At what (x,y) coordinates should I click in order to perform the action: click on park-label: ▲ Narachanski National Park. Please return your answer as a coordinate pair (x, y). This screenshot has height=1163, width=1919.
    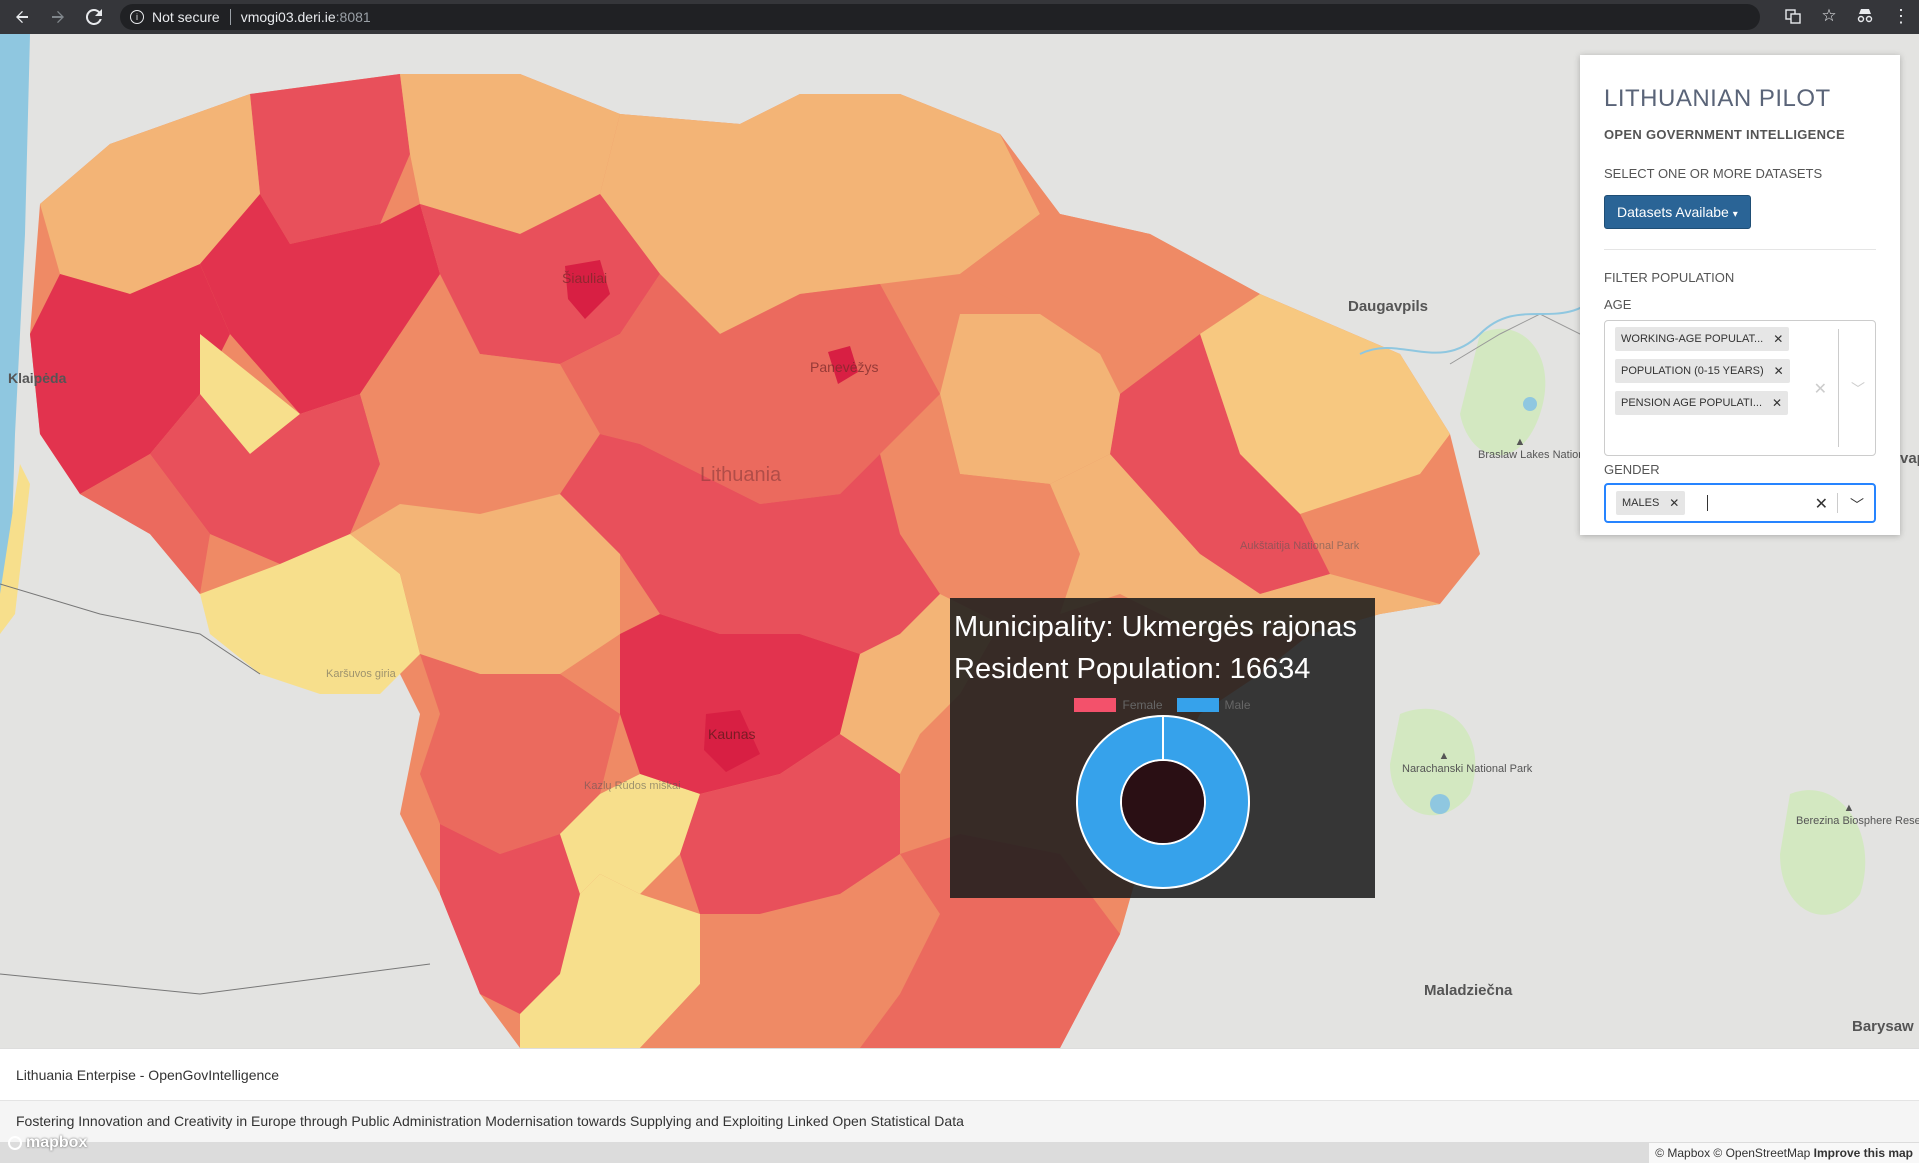
    Looking at the image, I should click on (1467, 763).